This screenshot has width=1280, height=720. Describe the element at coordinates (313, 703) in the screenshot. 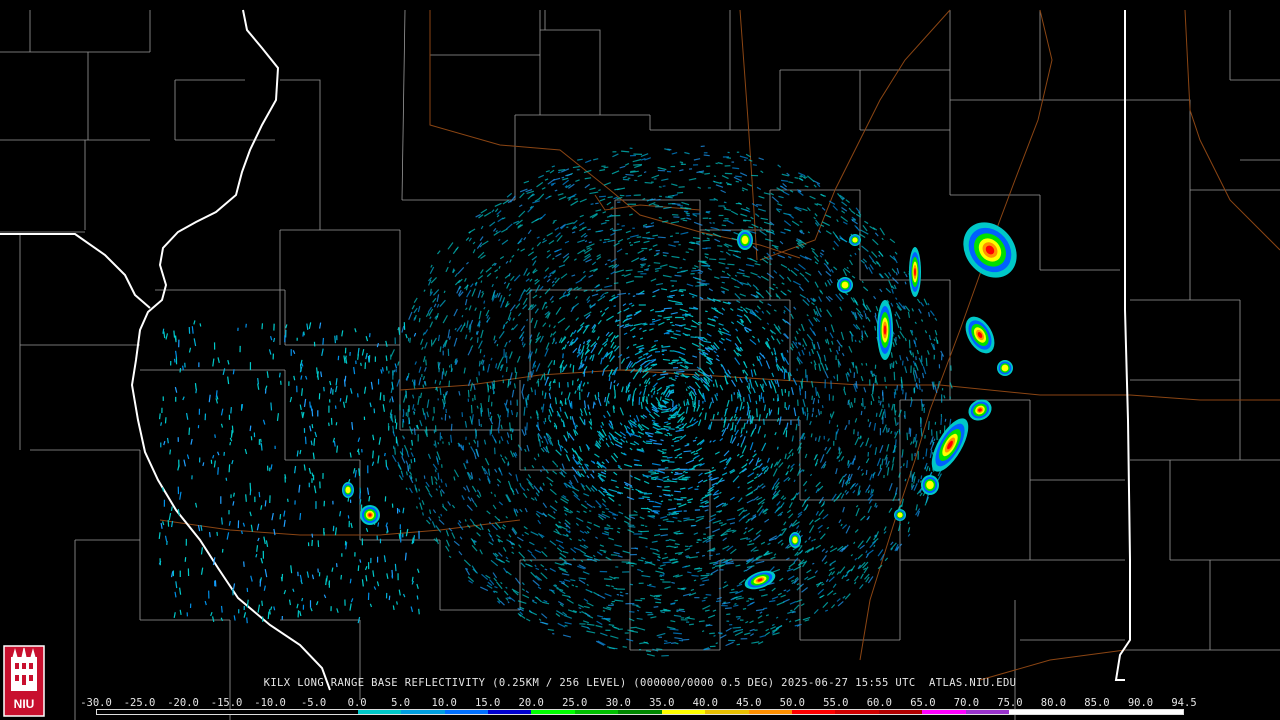

I see `colorbar-label: -5.0` at that location.